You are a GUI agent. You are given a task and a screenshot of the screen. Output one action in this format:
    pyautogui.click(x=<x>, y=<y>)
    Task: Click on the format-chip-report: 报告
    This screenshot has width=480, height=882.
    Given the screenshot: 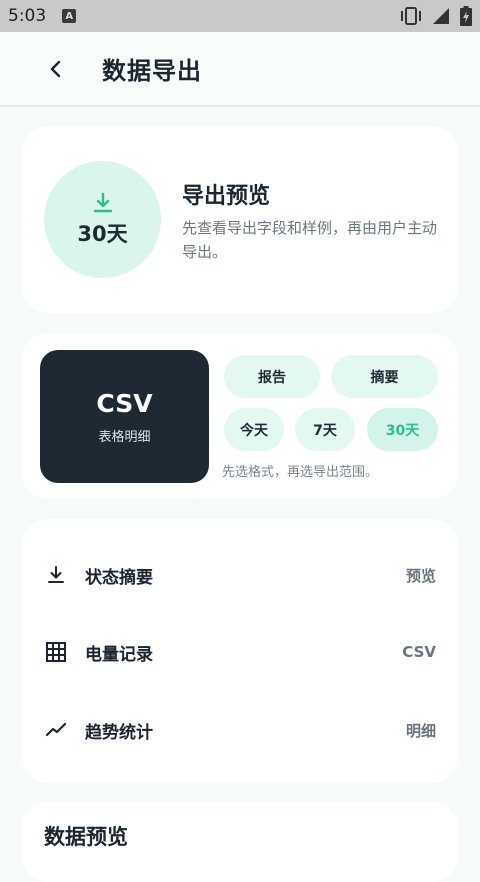 What is the action you would take?
    pyautogui.click(x=272, y=376)
    